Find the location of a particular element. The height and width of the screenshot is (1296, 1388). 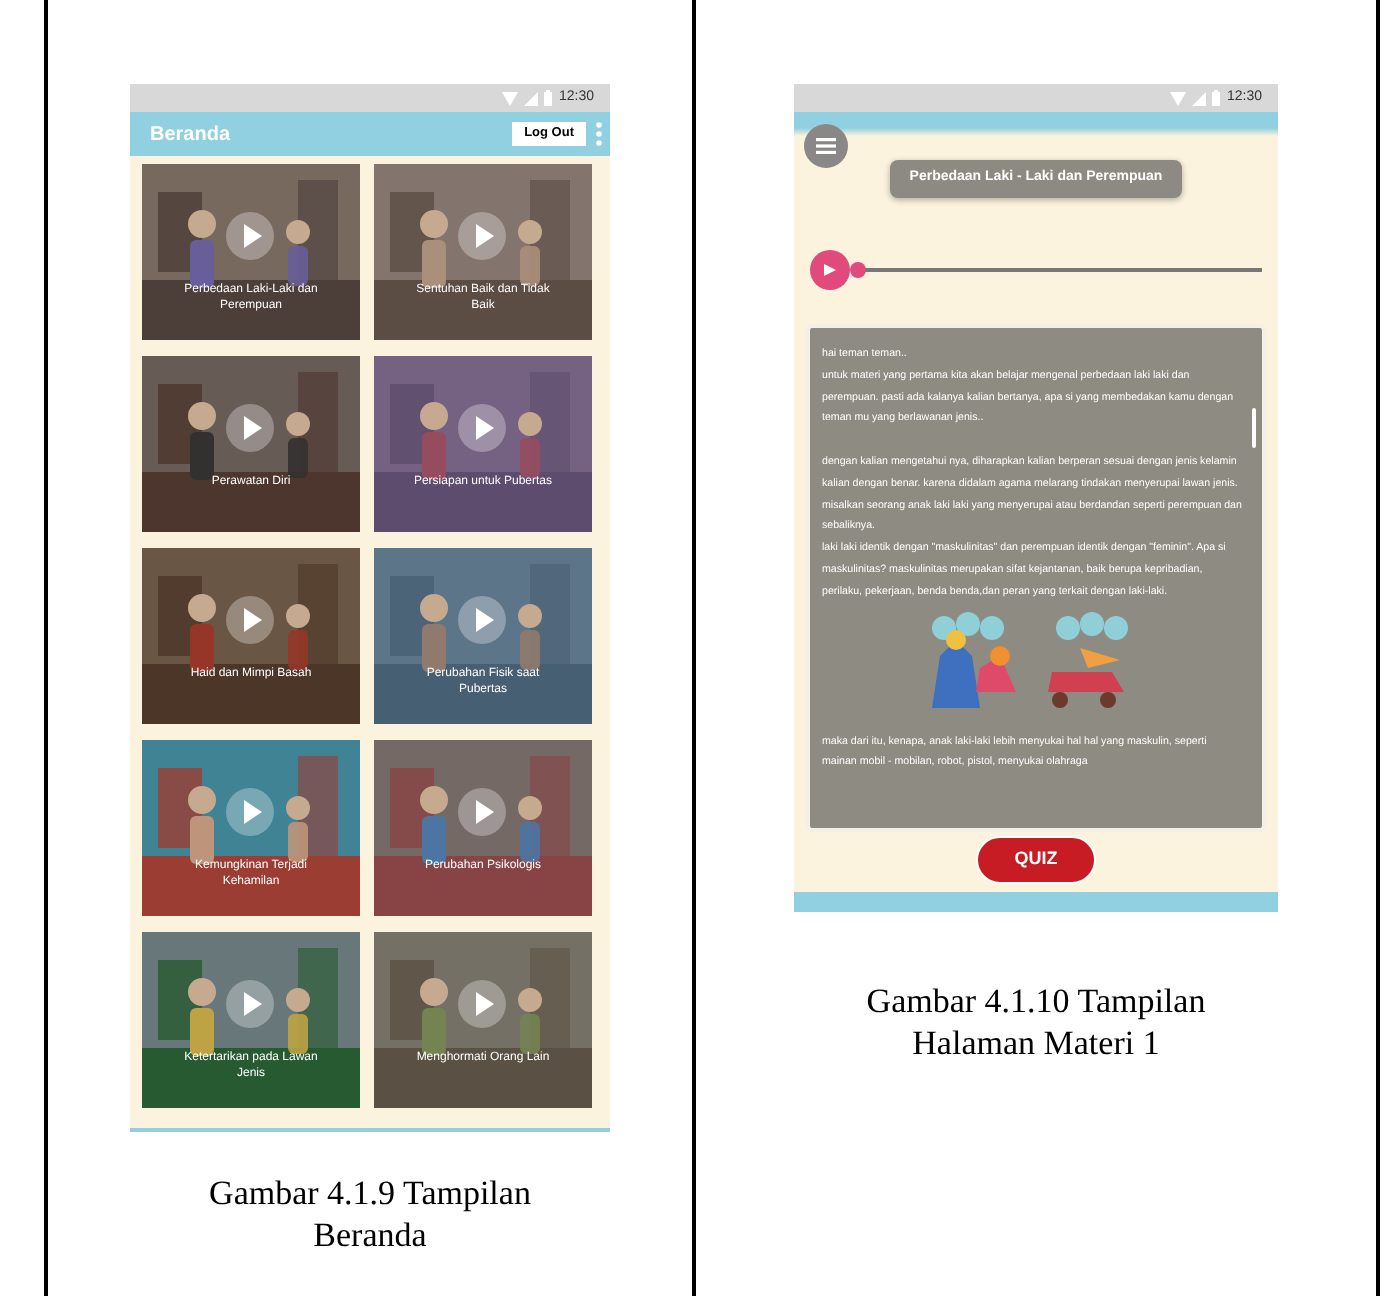

play-button is located at coordinates (830, 270).